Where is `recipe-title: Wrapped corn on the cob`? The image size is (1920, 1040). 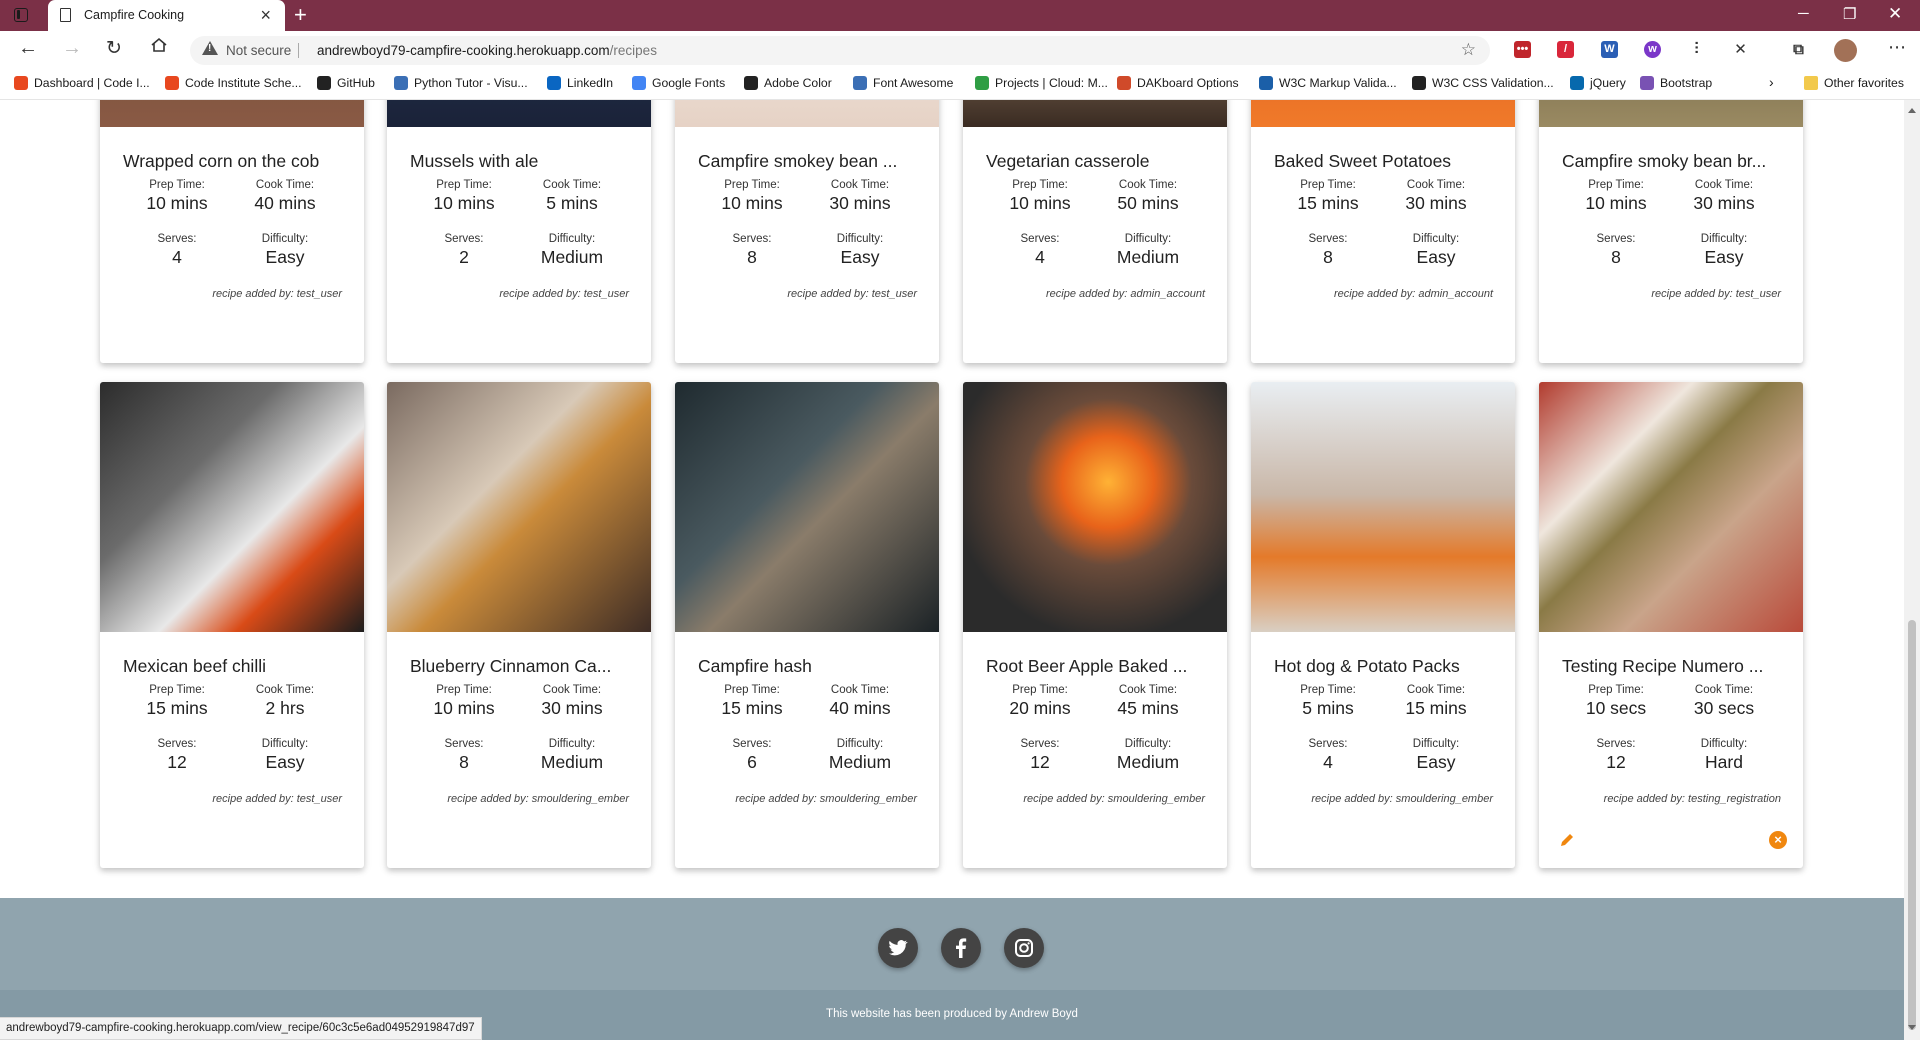 recipe-title: Wrapped corn on the cob is located at coordinates (234, 161).